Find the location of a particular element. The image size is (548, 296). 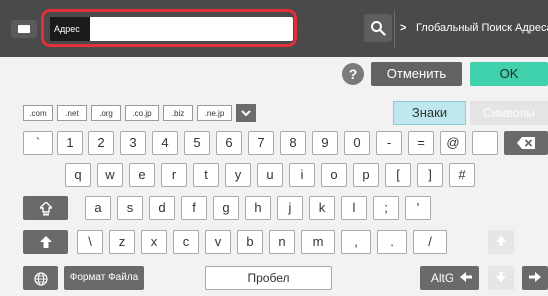

key: q is located at coordinates (78, 175).